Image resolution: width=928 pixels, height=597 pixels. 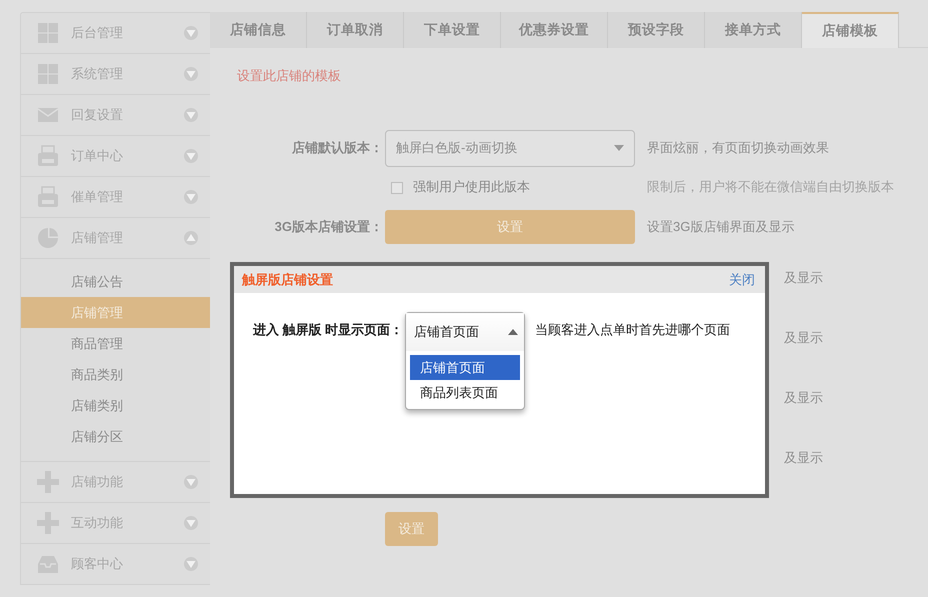 What do you see at coordinates (355, 30) in the screenshot?
I see `tab: 订单取消` at bounding box center [355, 30].